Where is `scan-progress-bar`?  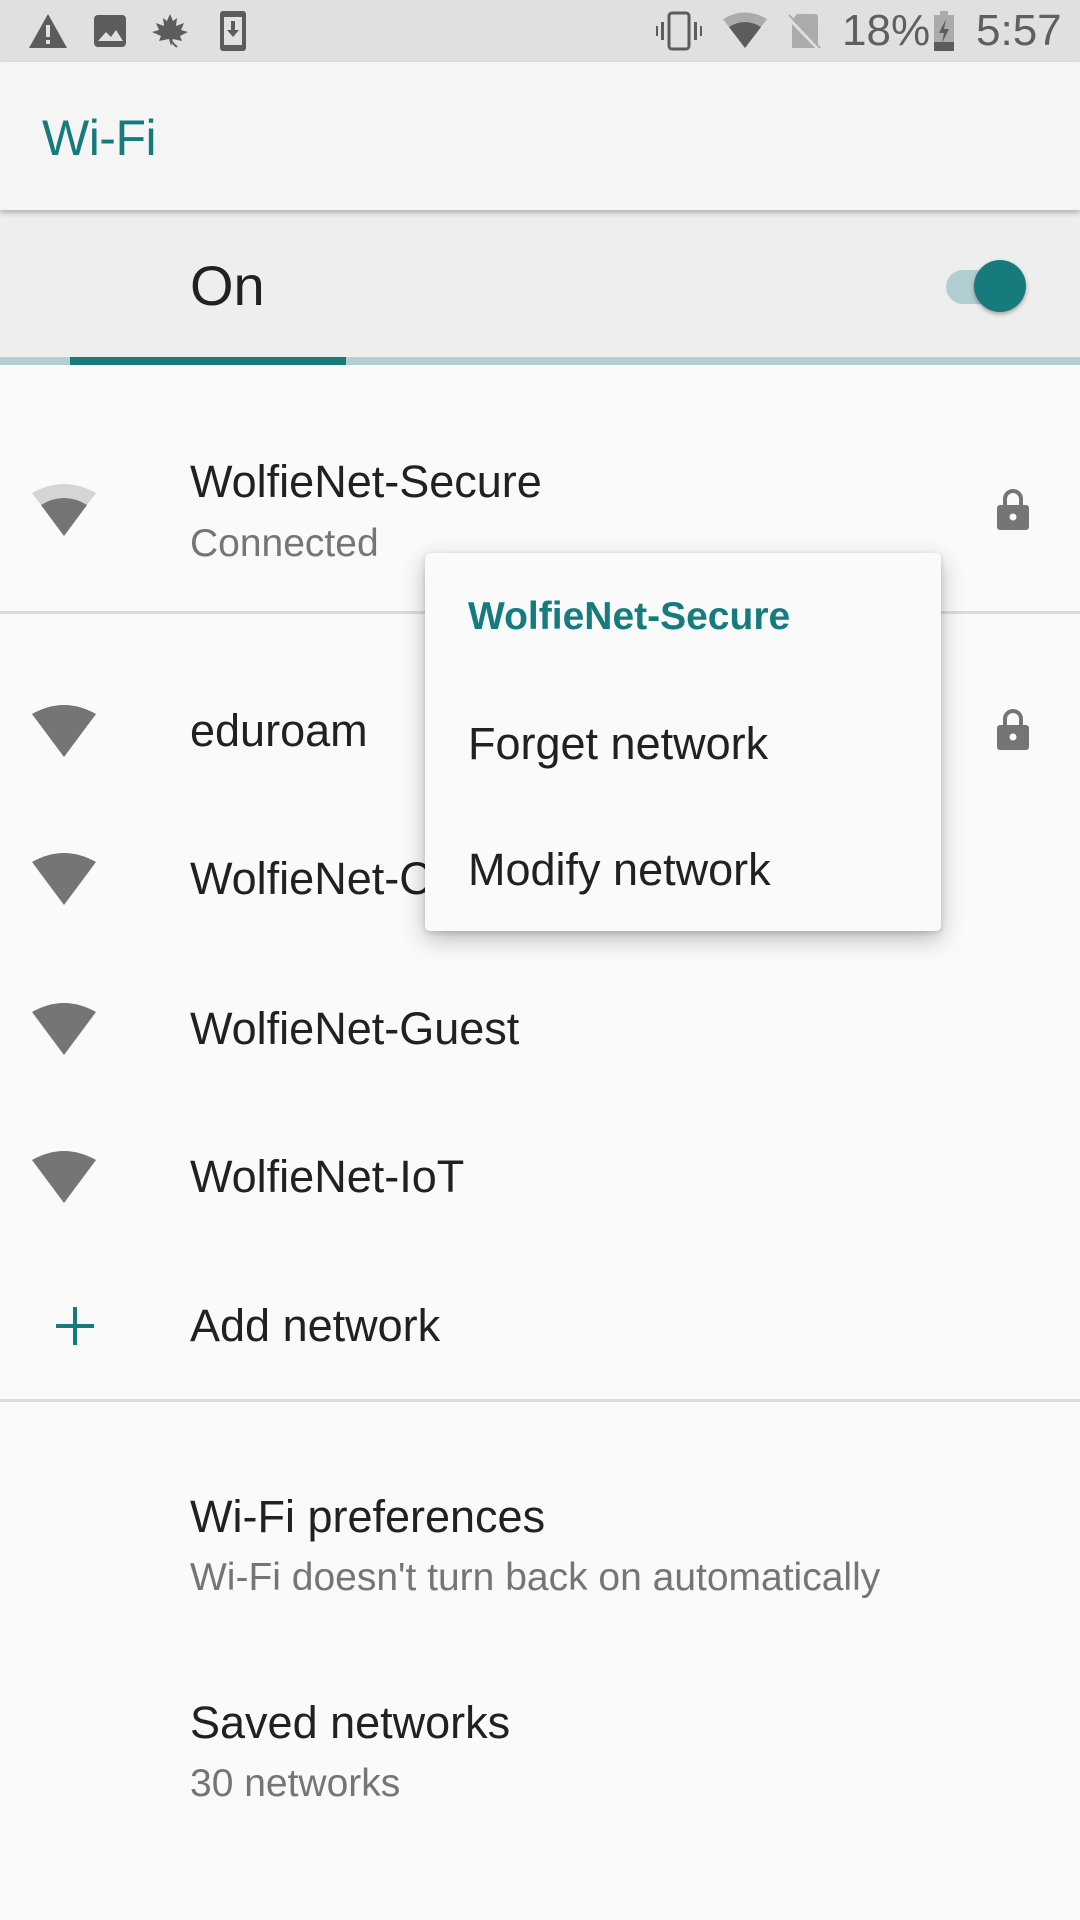
scan-progress-bar is located at coordinates (540, 361).